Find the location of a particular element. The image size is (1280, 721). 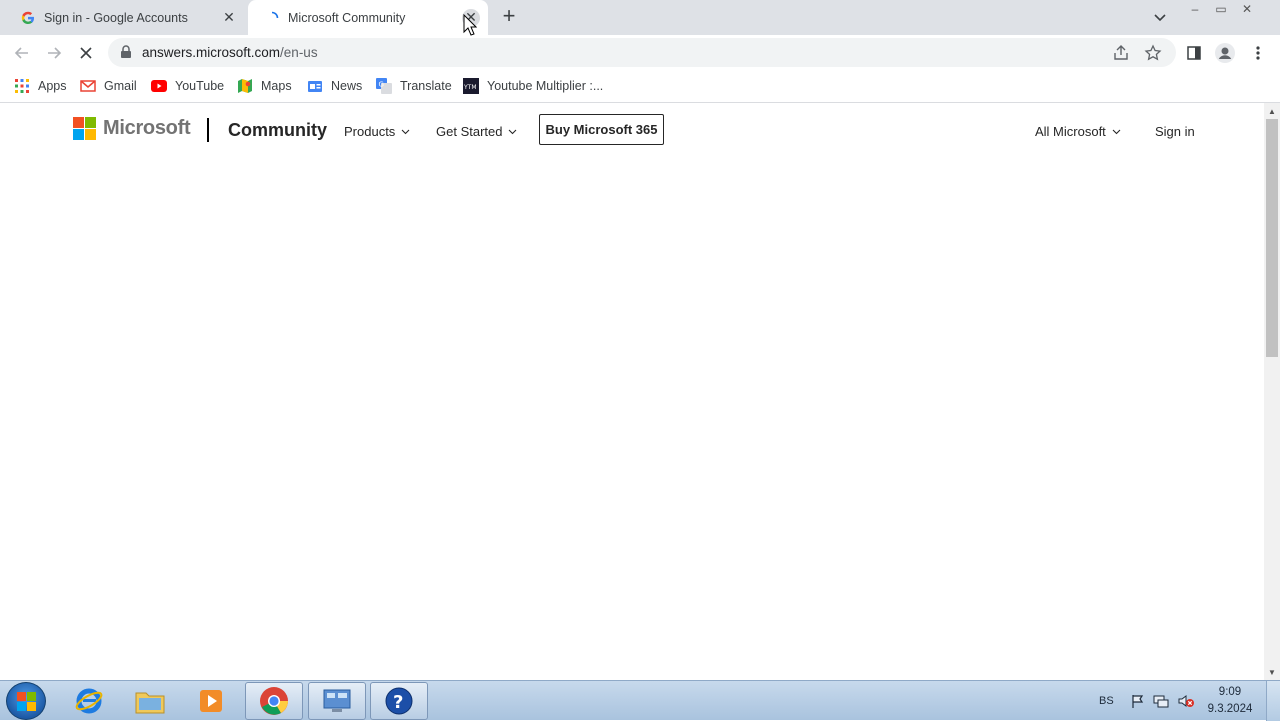

forward-arrow-icon is located at coordinates (54, 53).